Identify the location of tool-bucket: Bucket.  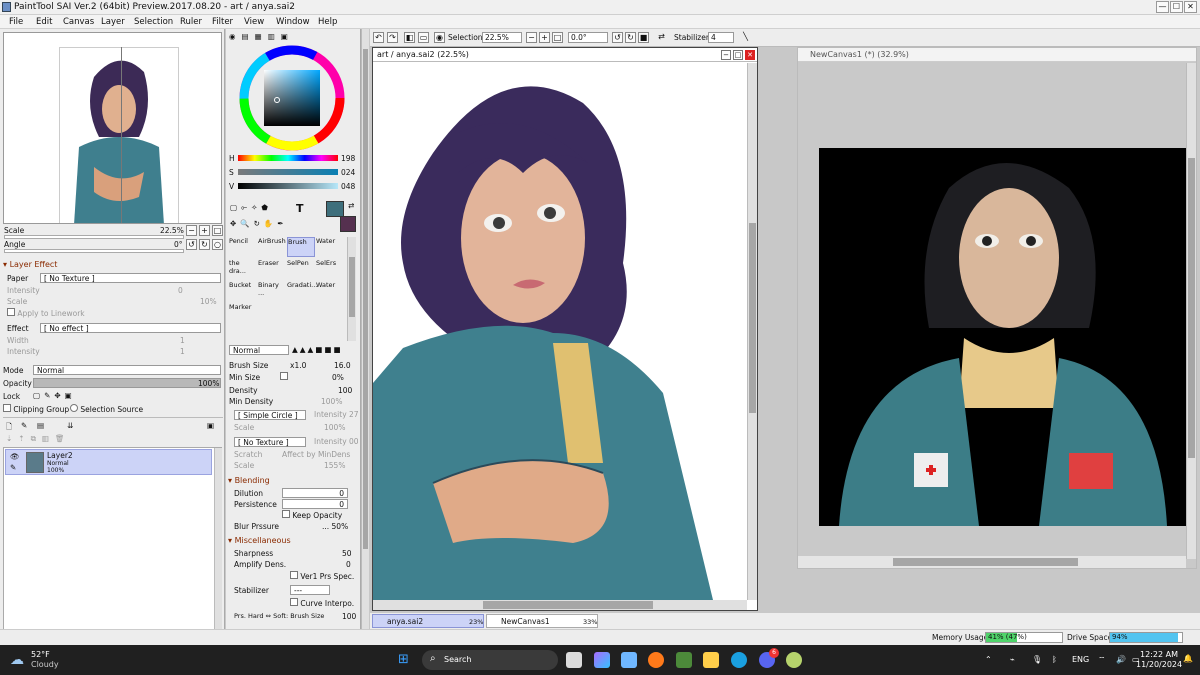
(243, 291).